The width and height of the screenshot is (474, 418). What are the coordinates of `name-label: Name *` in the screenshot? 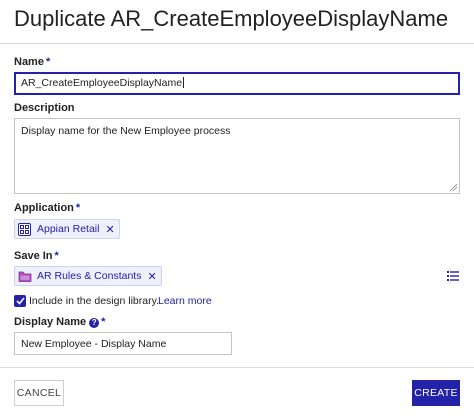 It's located at (32, 62).